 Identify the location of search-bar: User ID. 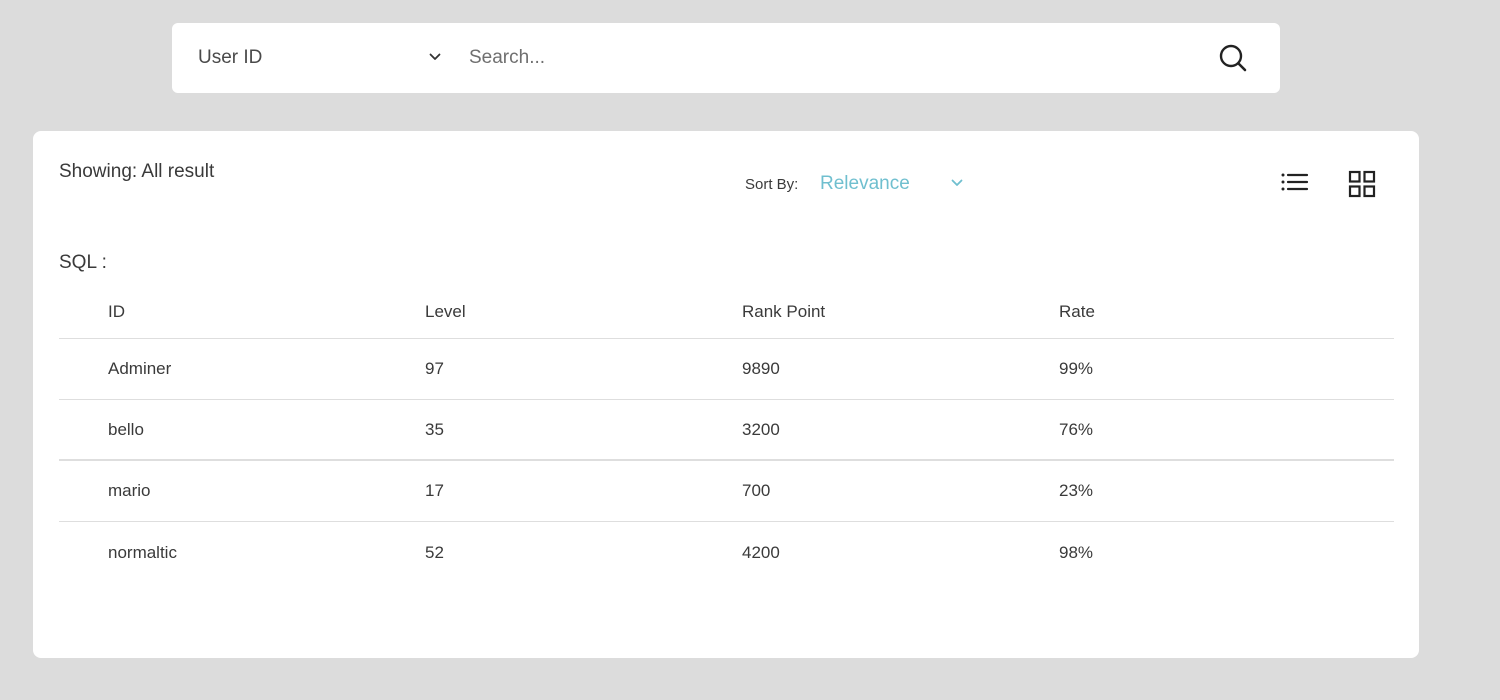
(726, 58).